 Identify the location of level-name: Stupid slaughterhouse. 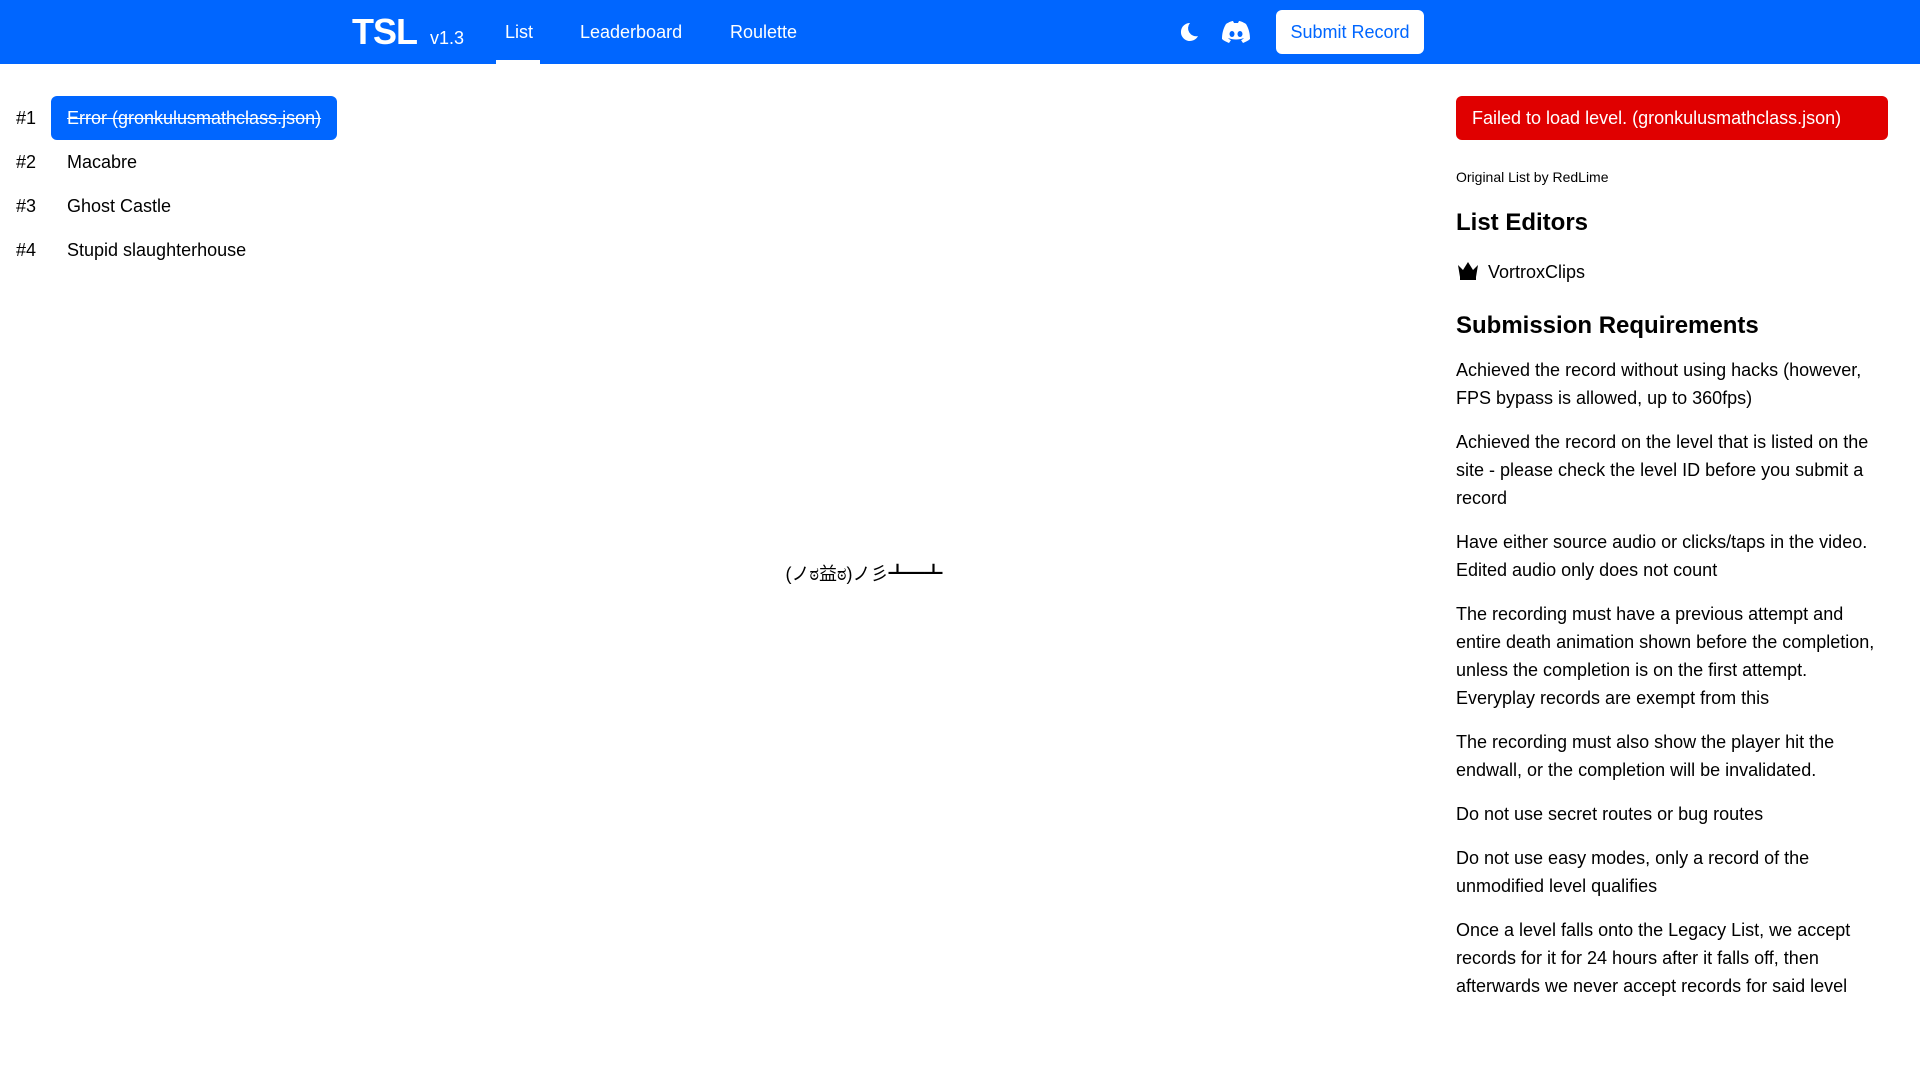
(156, 250).